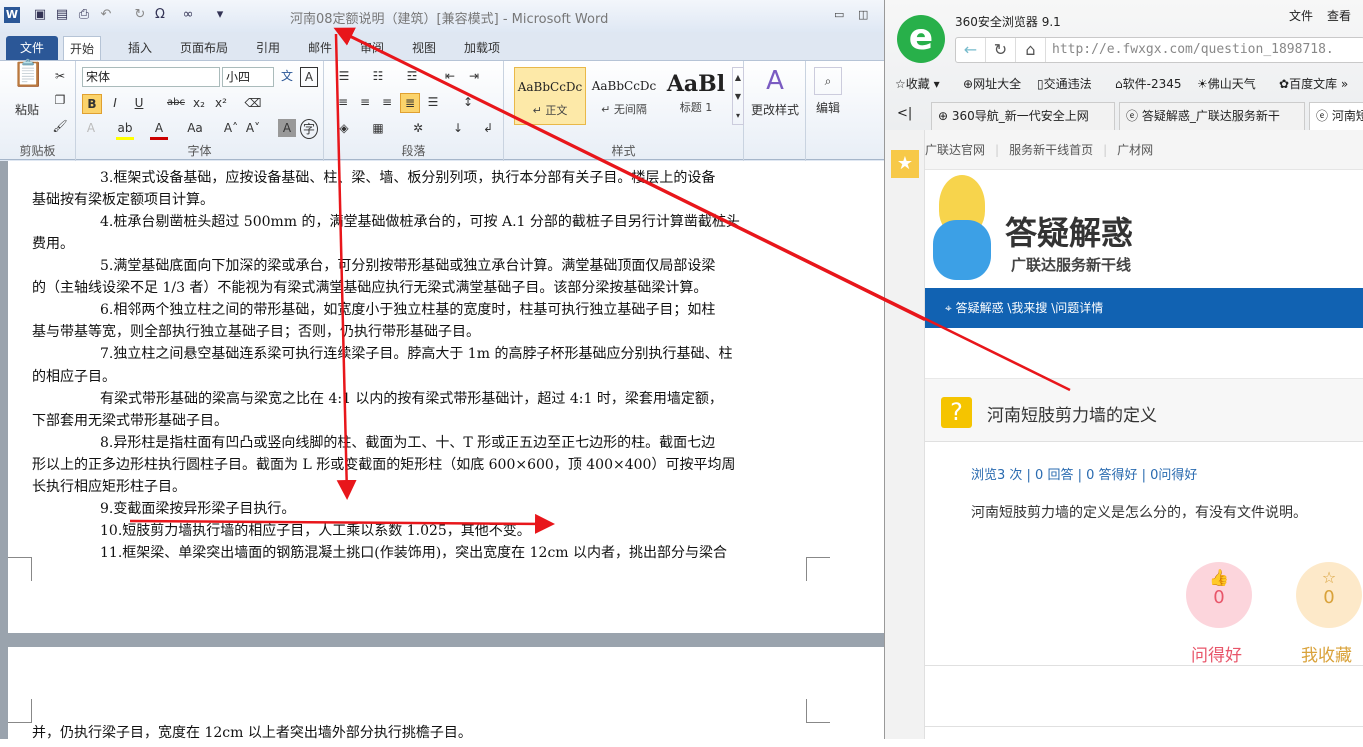 The width and height of the screenshot is (1363, 747). Describe the element at coordinates (125, 129) in the screenshot. I see `highlight-icon: ab` at that location.